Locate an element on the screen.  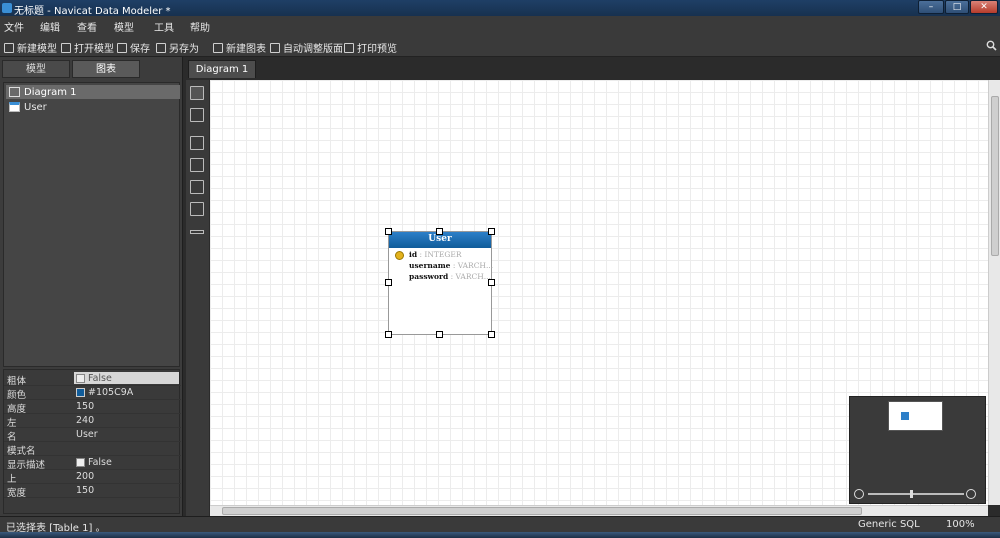
object-tree: Diagram 1 User is located at coordinates (91, 224).